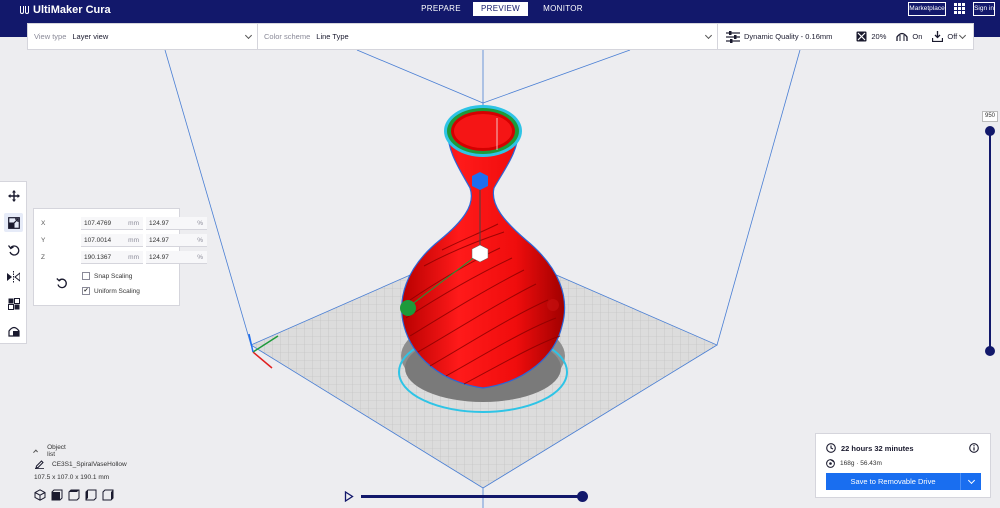 The width and height of the screenshot is (1000, 508). I want to click on per-model-settings-icon, so click(13, 303).